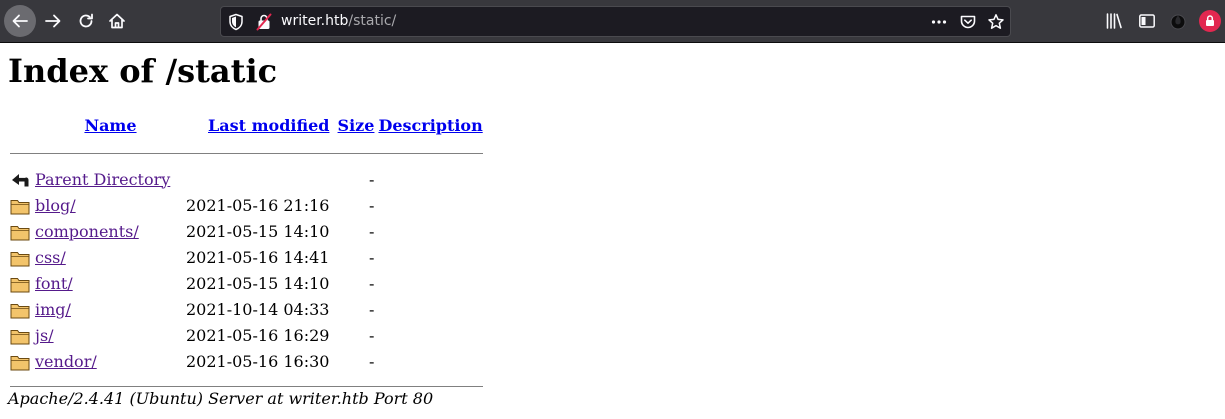 This screenshot has width=1225, height=419. I want to click on blocked-icon, so click(1210, 20).